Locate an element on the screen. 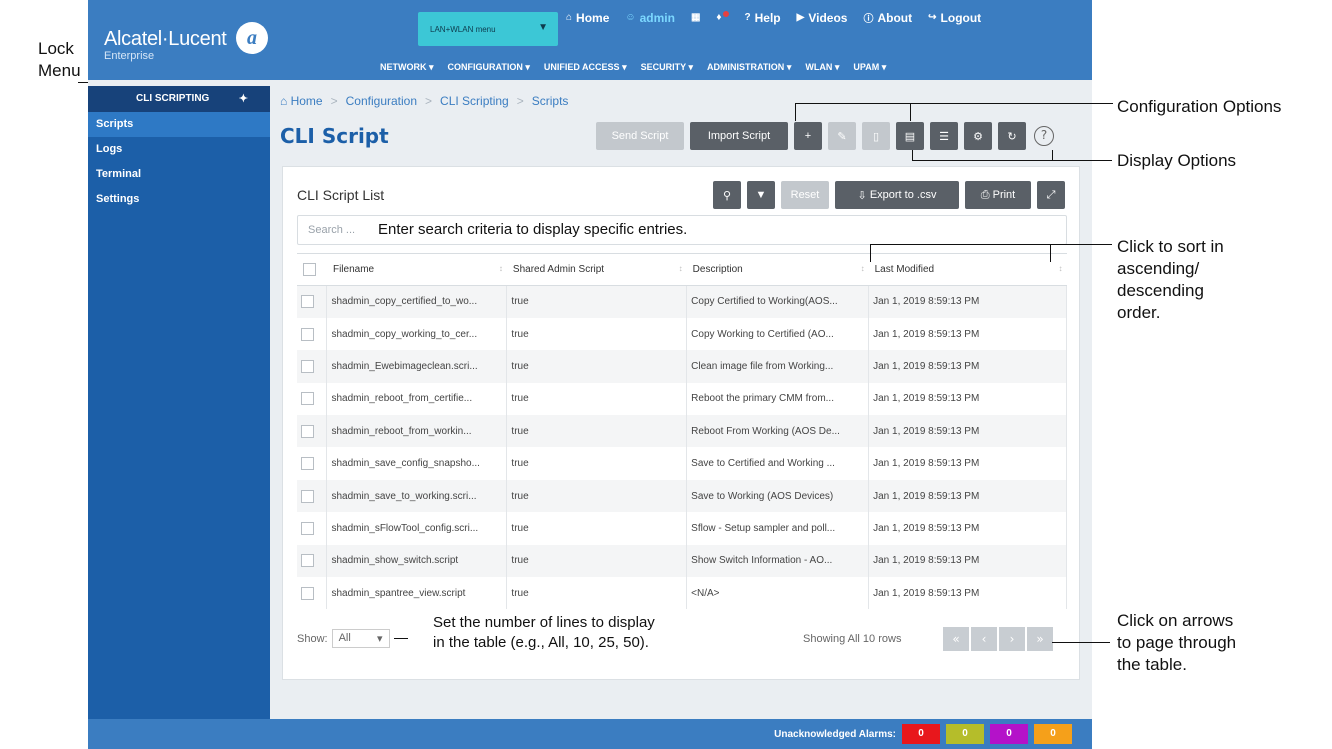  brand-logo-icon: a is located at coordinates (252, 38).